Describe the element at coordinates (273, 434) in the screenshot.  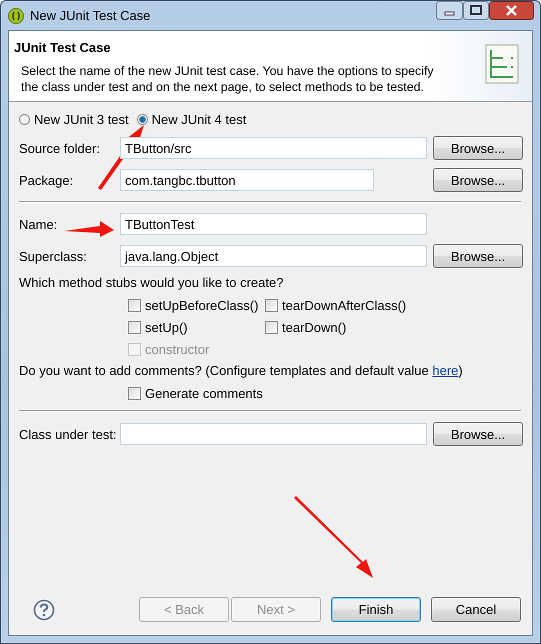
I see `text-field` at that location.